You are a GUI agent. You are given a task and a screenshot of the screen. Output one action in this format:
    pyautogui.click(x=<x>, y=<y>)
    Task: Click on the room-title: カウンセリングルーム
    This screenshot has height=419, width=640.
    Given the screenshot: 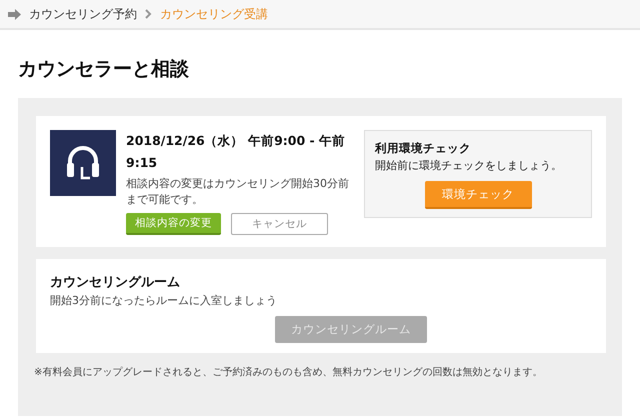 What is the action you would take?
    pyautogui.click(x=115, y=282)
    